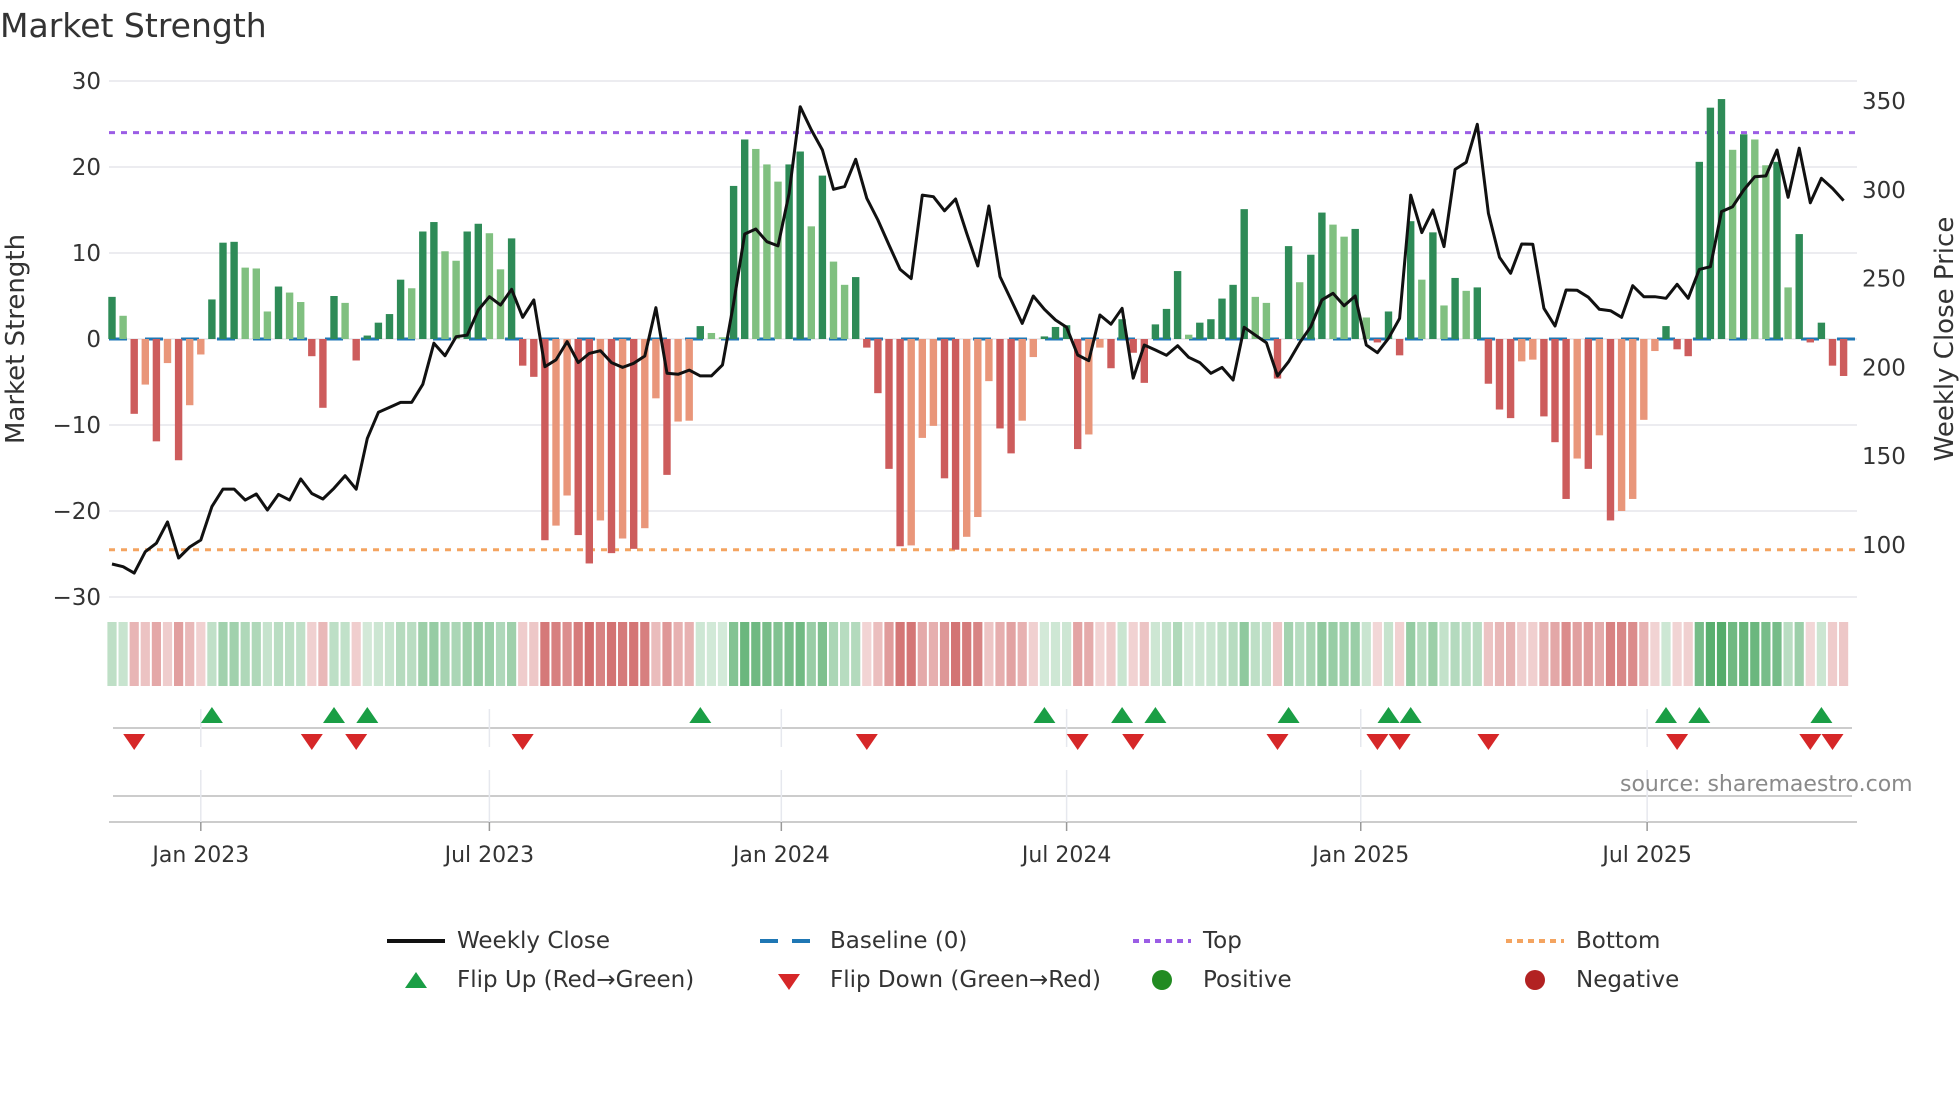  Describe the element at coordinates (1884, 546) in the screenshot. I see `y2-tick-label: 100` at that location.